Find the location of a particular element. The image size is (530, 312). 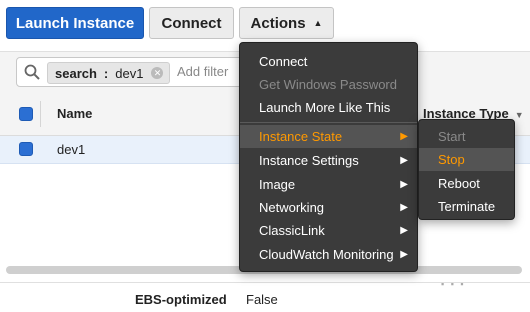

filter-chip-value: dev1 is located at coordinates (129, 73).